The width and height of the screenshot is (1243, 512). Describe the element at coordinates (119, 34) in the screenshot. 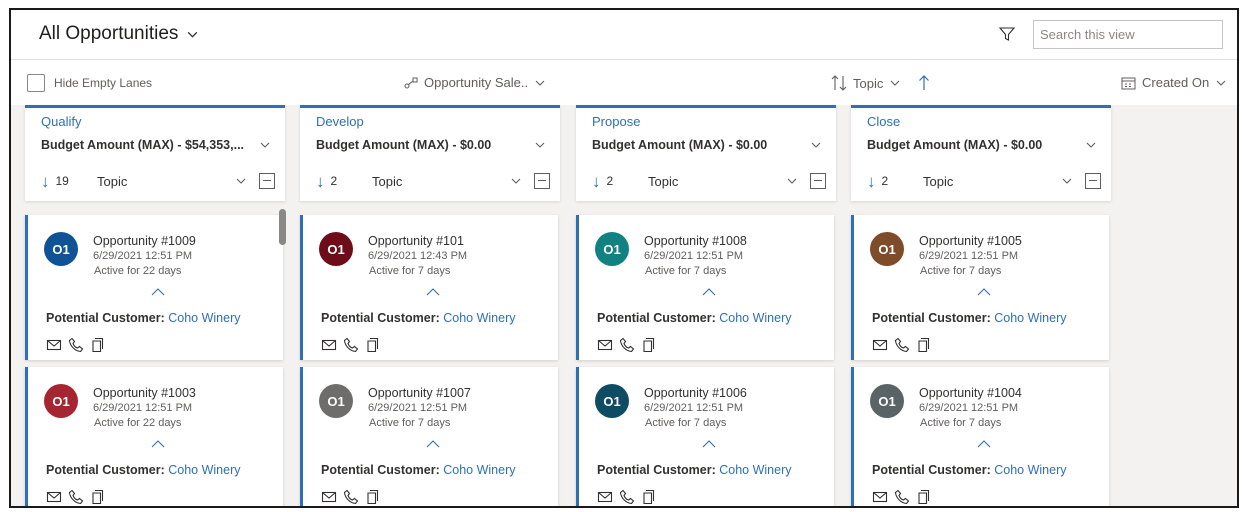

I see `view-selector: All Opportunities` at that location.